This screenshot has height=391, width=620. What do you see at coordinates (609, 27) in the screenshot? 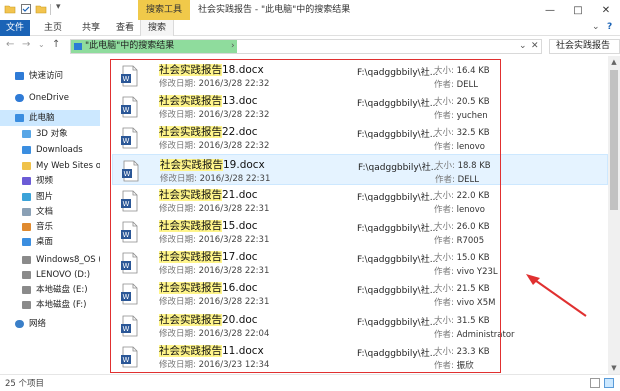
I see `help-icon: ?` at bounding box center [609, 27].